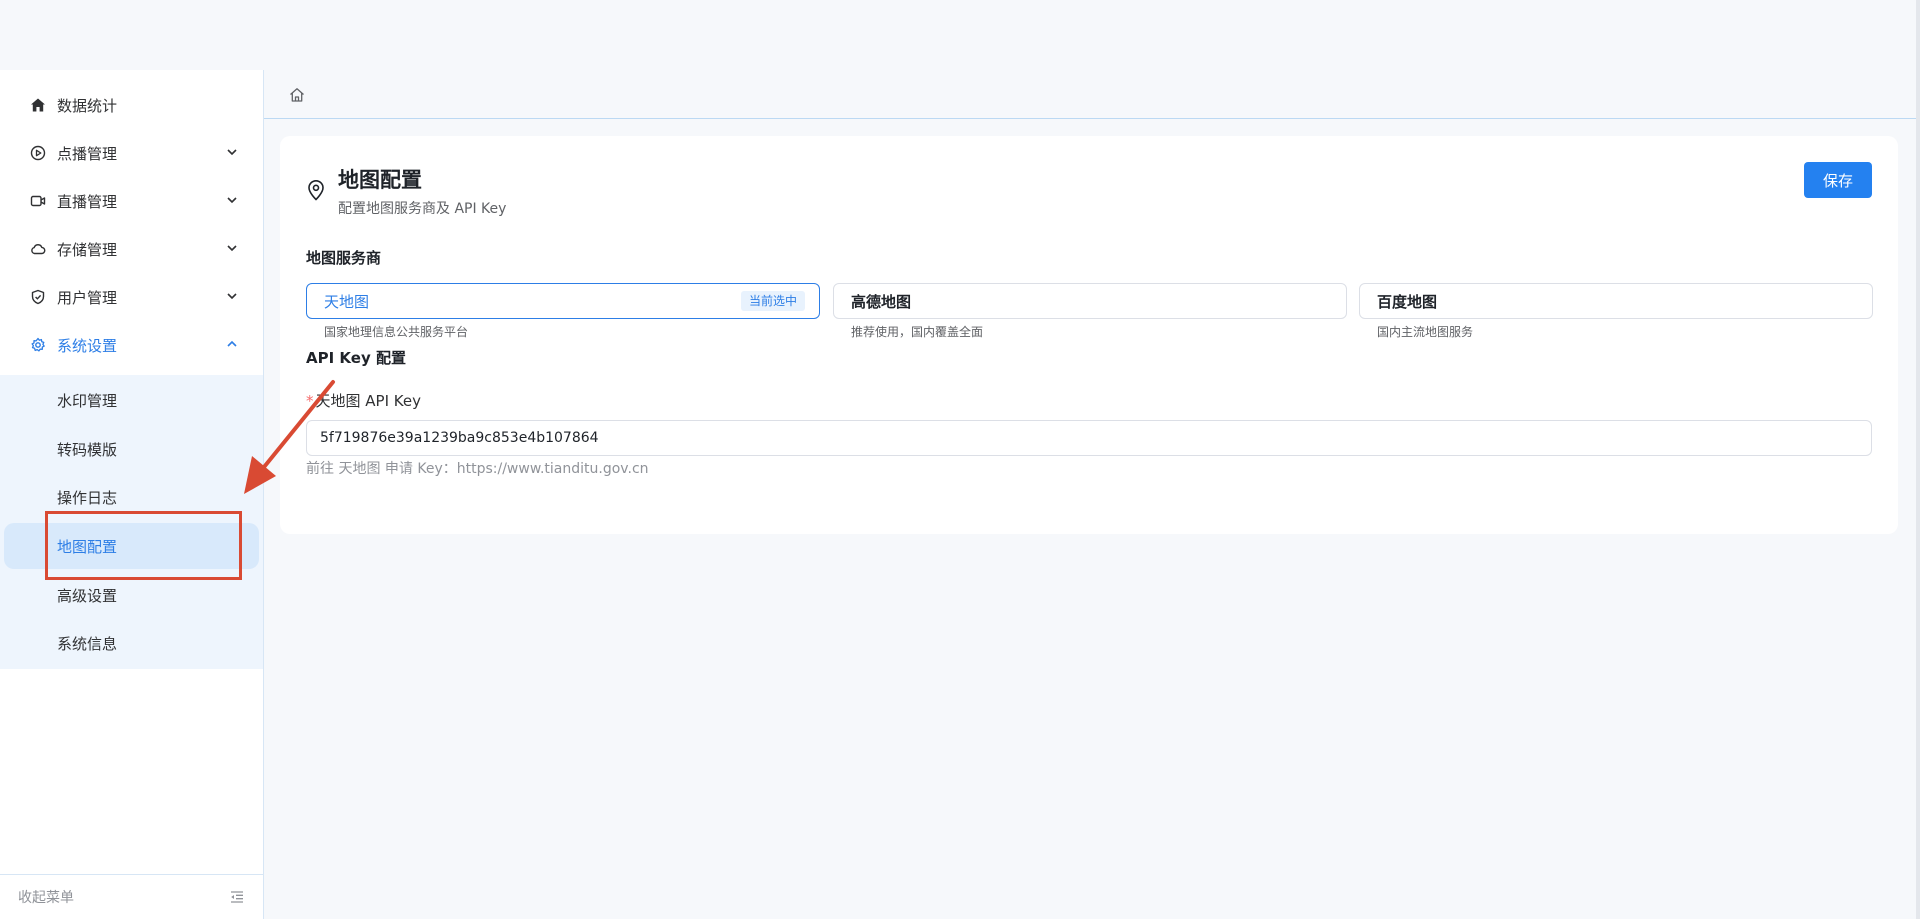 Image resolution: width=1920 pixels, height=919 pixels. What do you see at coordinates (344, 258) in the screenshot?
I see `map-provider-section-label: 地图服务商` at bounding box center [344, 258].